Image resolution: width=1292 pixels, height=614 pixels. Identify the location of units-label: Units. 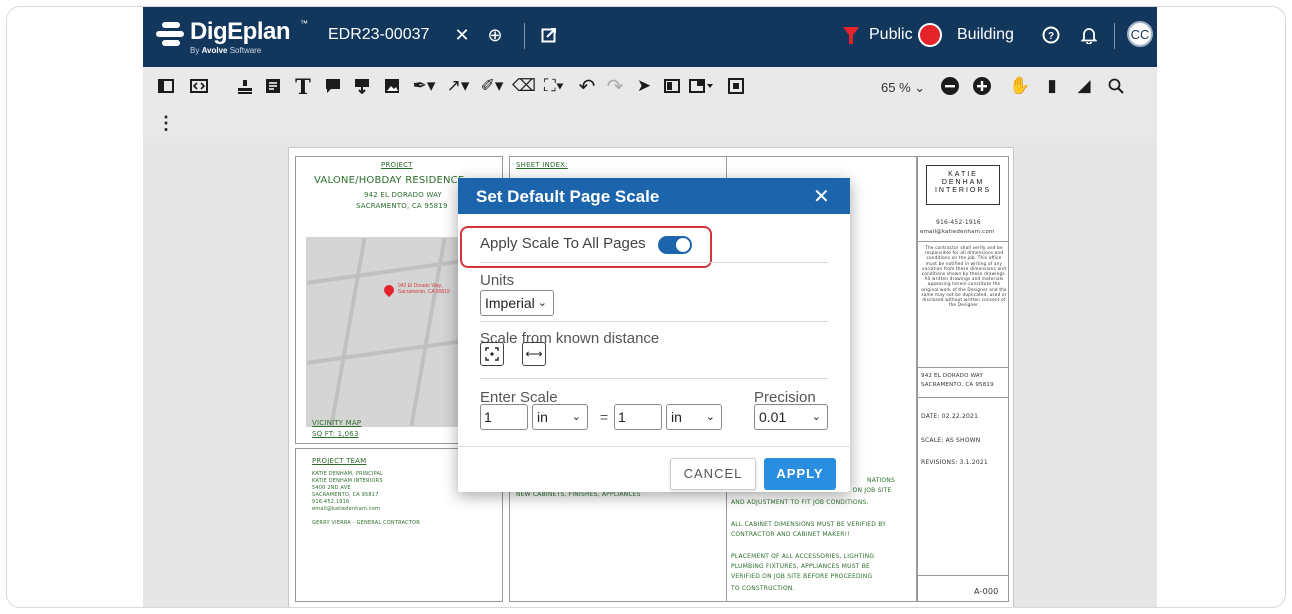
(497, 280).